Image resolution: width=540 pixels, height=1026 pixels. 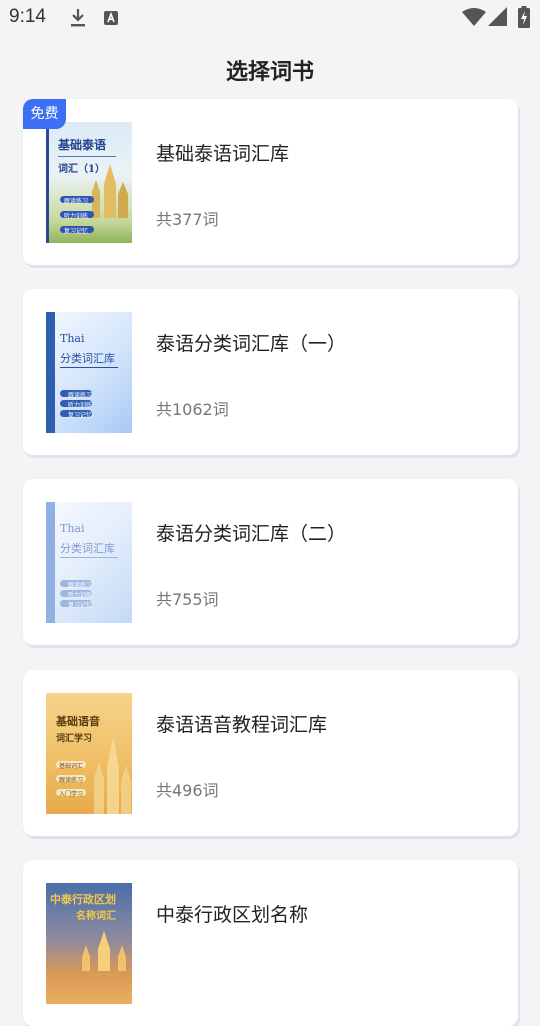 I want to click on book-card: 中泰行政区划 名称词汇 中泰行政区划名称, so click(x=270, y=943).